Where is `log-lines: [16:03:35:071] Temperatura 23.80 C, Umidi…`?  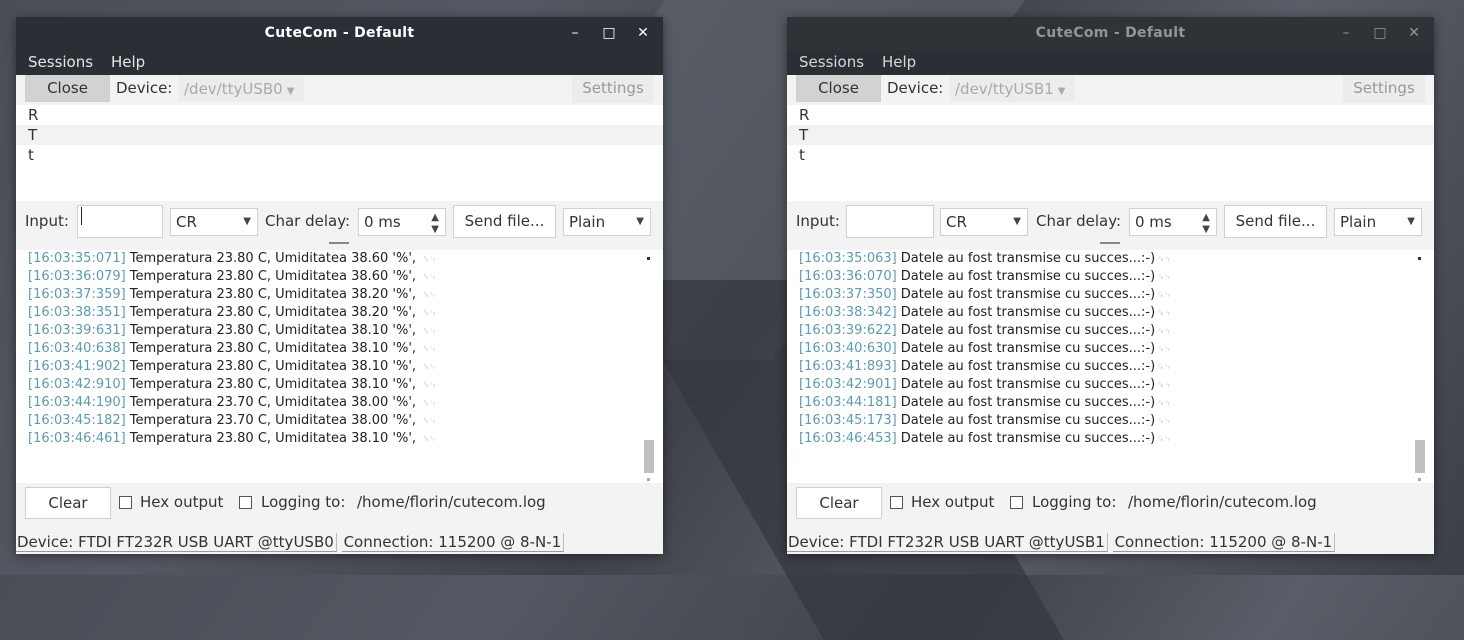
log-lines: [16:03:35:071] Temperatura 23.80 C, Umidi… is located at coordinates (232, 349).